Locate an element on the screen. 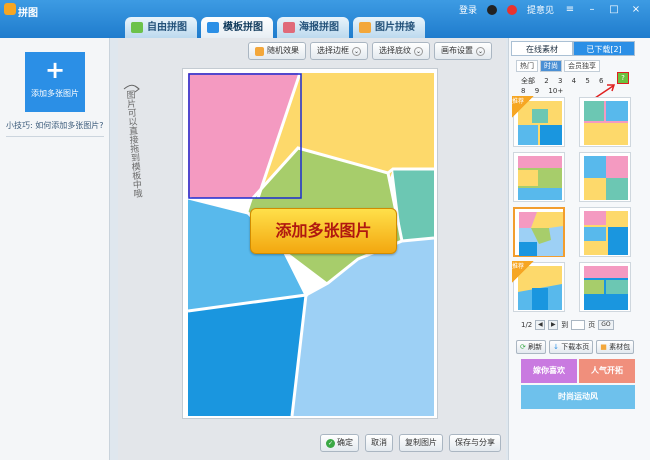  tab-label: 海报拼图 is located at coordinates (319, 27).